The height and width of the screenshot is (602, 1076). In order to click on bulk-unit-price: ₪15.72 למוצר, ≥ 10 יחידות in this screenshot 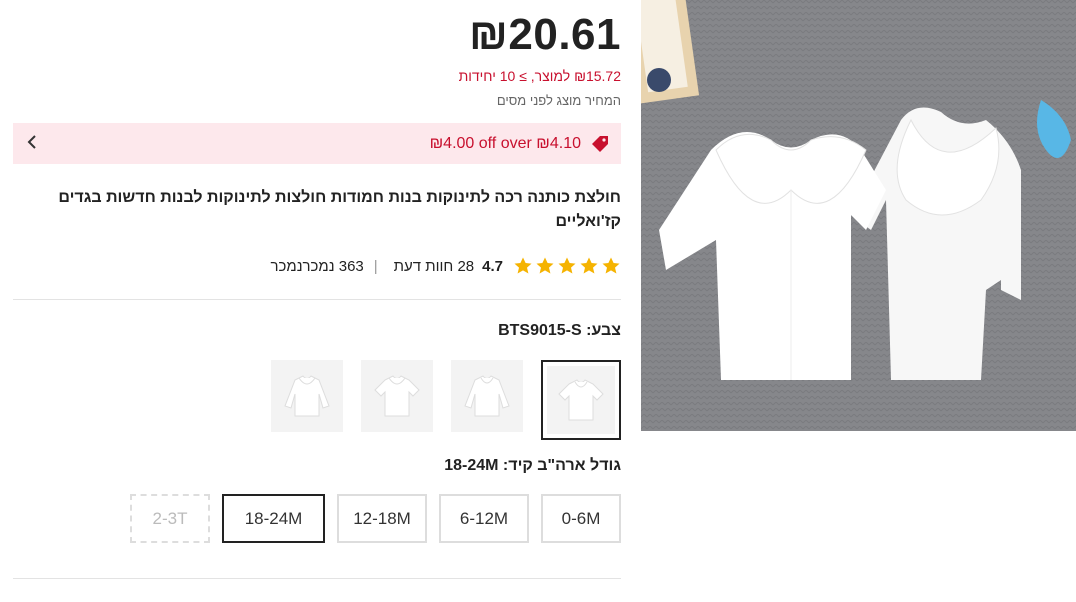, I will do `click(539, 76)`.